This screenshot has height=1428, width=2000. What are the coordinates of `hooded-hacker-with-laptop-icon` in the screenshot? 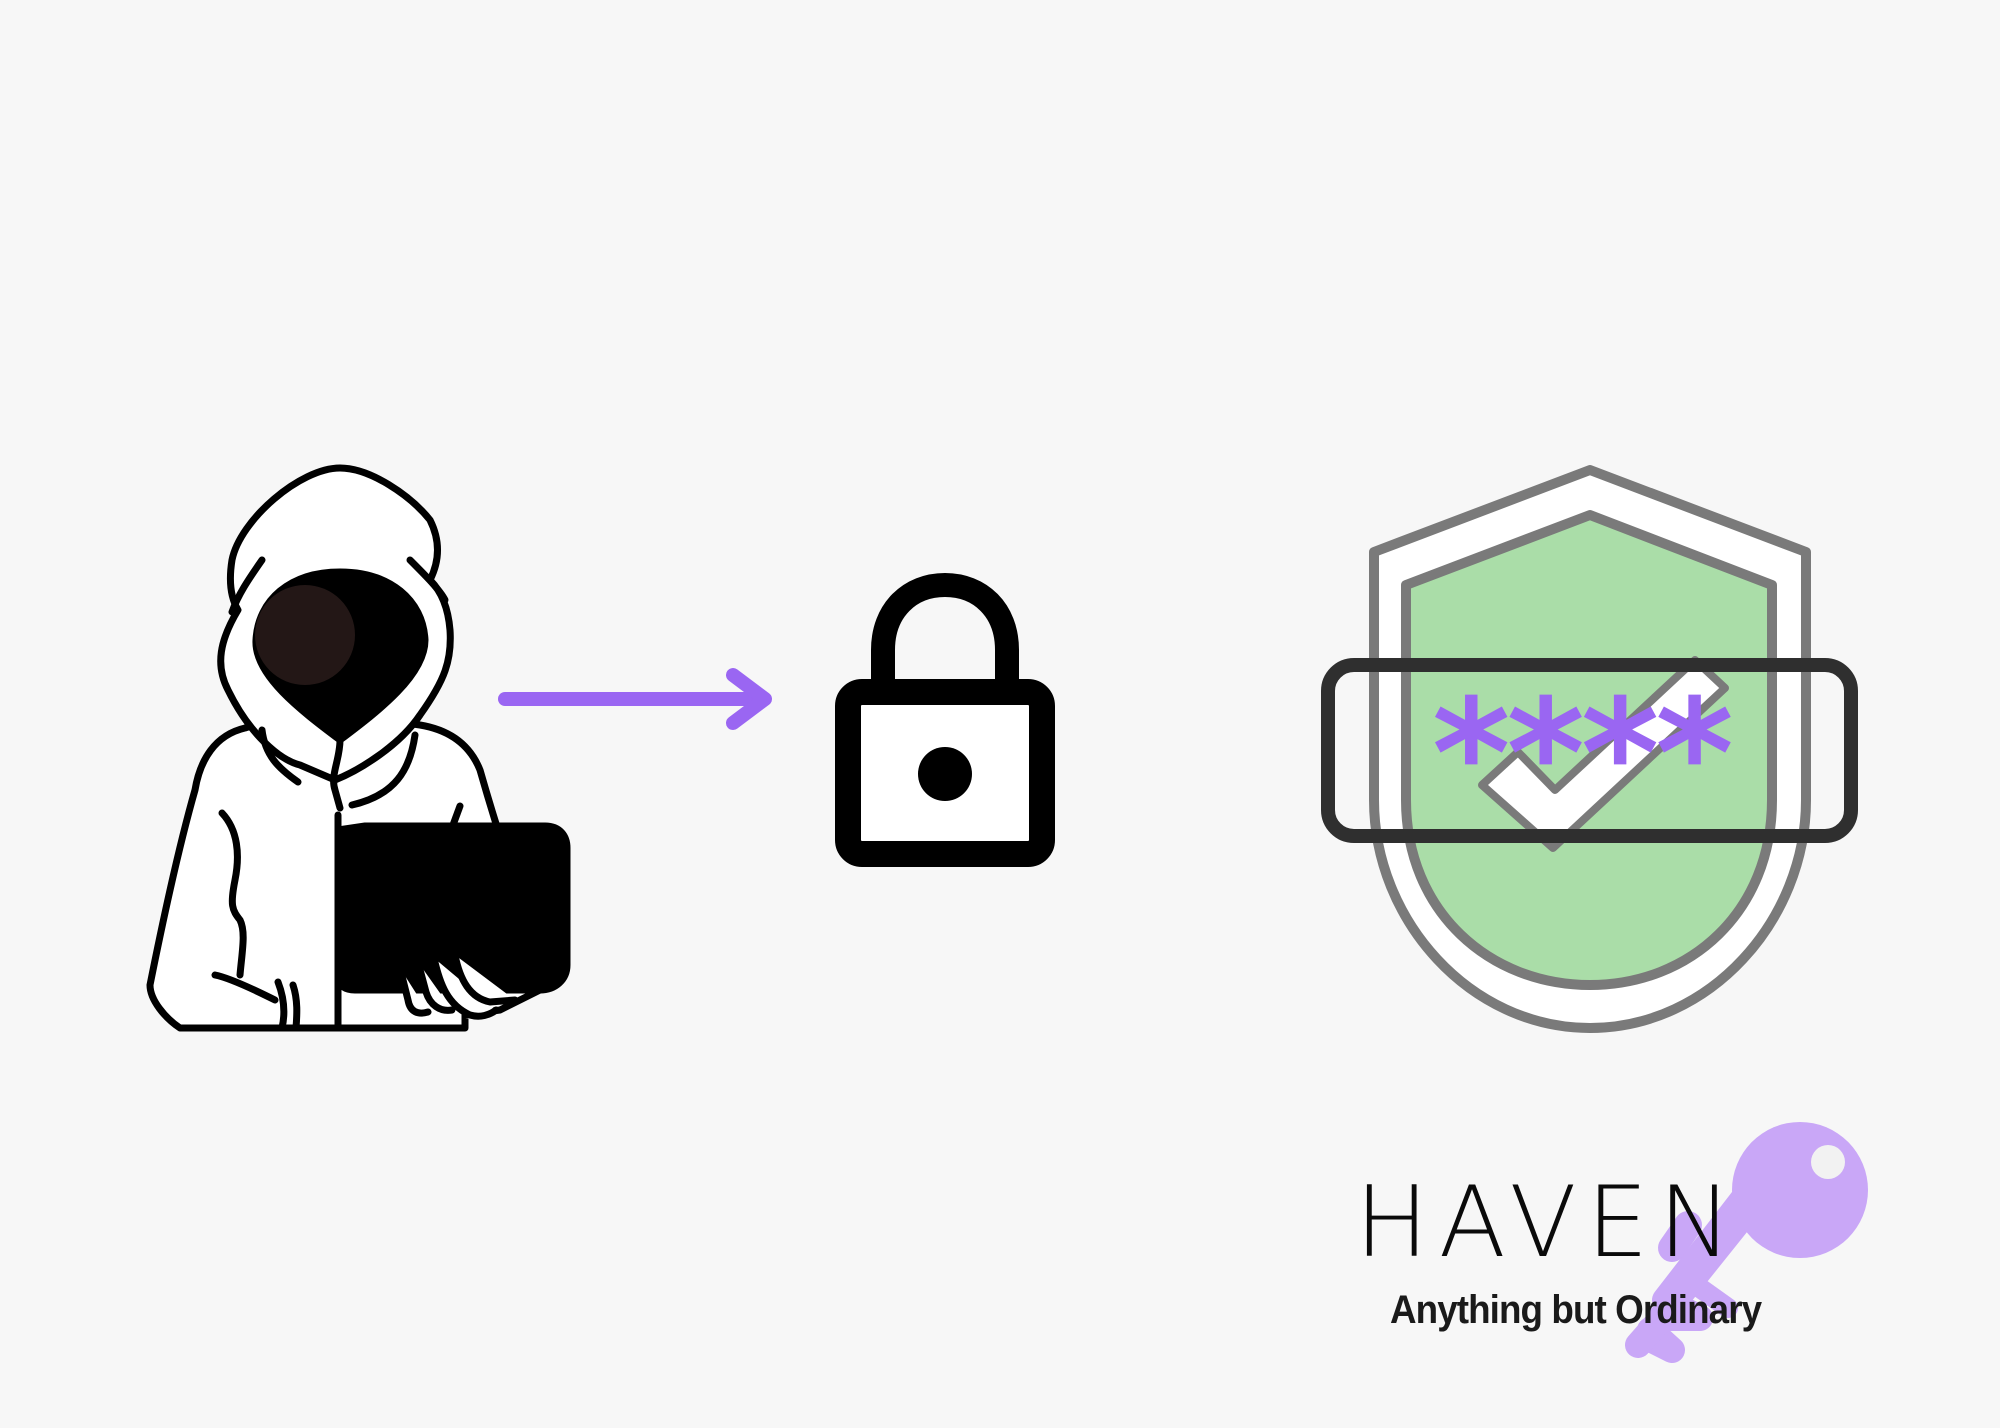 It's located at (358, 748).